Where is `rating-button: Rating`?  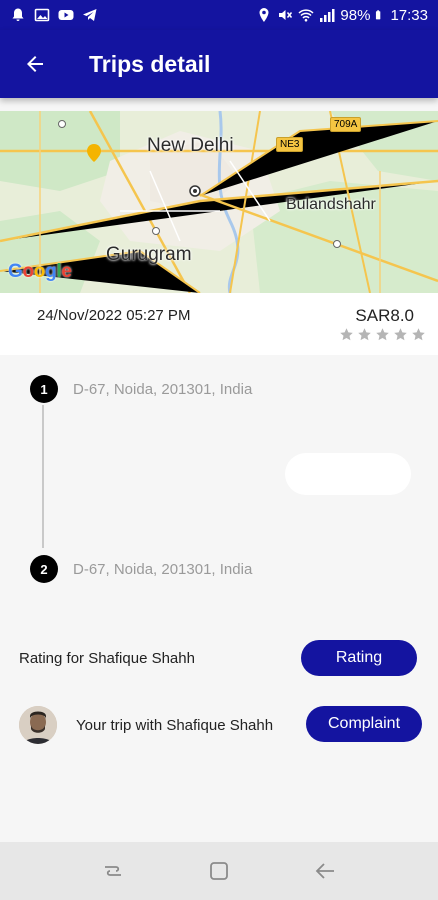
rating-button: Rating is located at coordinates (359, 658).